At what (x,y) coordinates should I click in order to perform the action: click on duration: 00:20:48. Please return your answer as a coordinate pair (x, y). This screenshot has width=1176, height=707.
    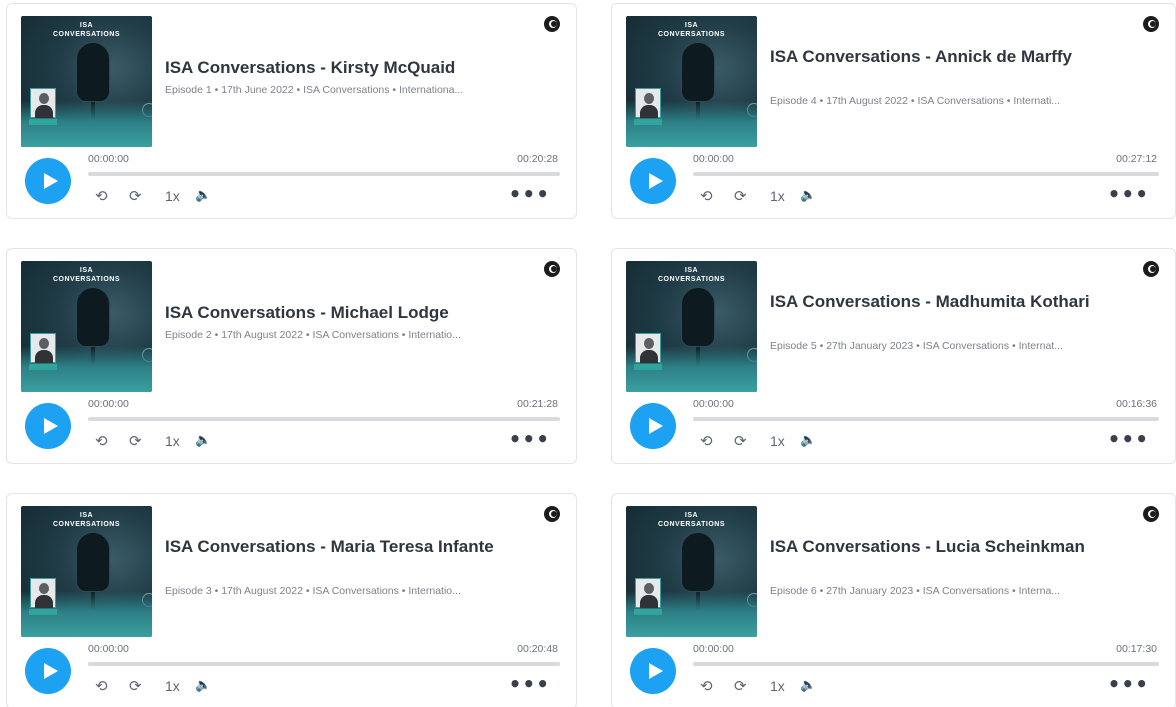
    Looking at the image, I should click on (537, 649).